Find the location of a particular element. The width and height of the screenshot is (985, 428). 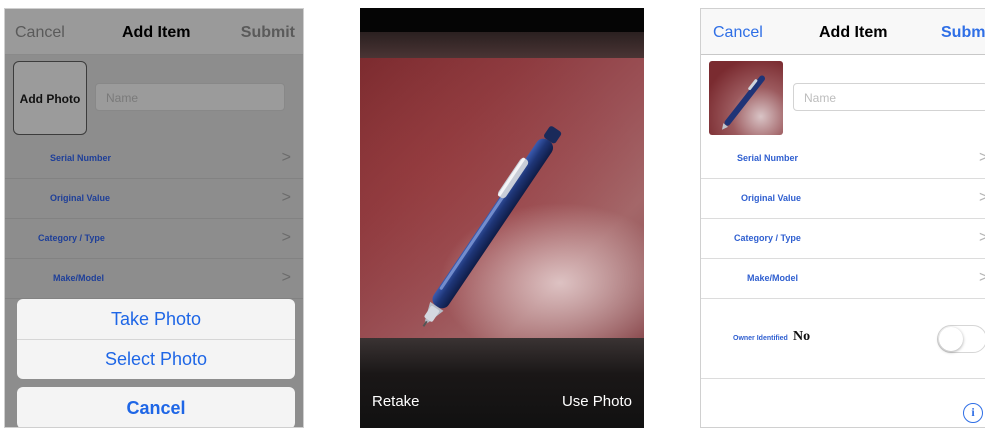

camera-top-strip is located at coordinates (502, 45).